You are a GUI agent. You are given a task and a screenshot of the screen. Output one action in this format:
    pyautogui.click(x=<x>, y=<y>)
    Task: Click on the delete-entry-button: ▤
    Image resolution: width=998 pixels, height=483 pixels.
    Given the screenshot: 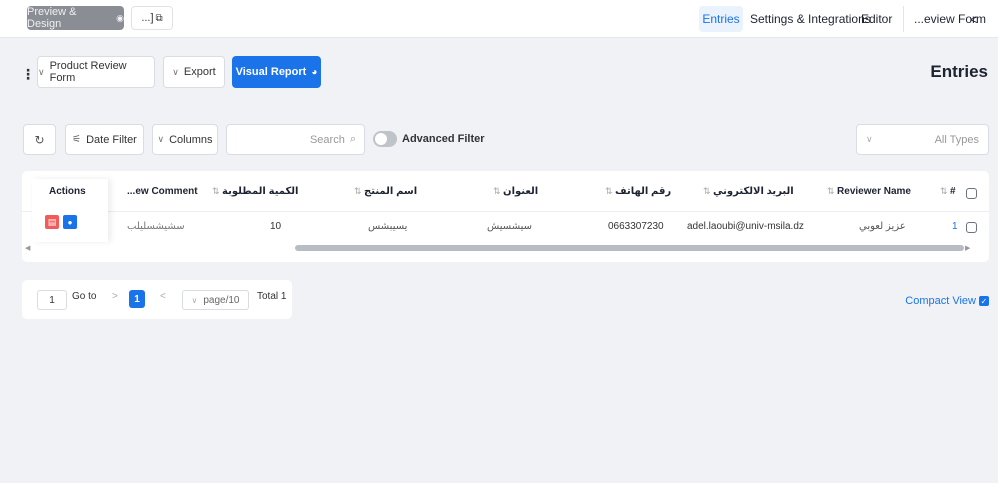 What is the action you would take?
    pyautogui.click(x=52, y=222)
    